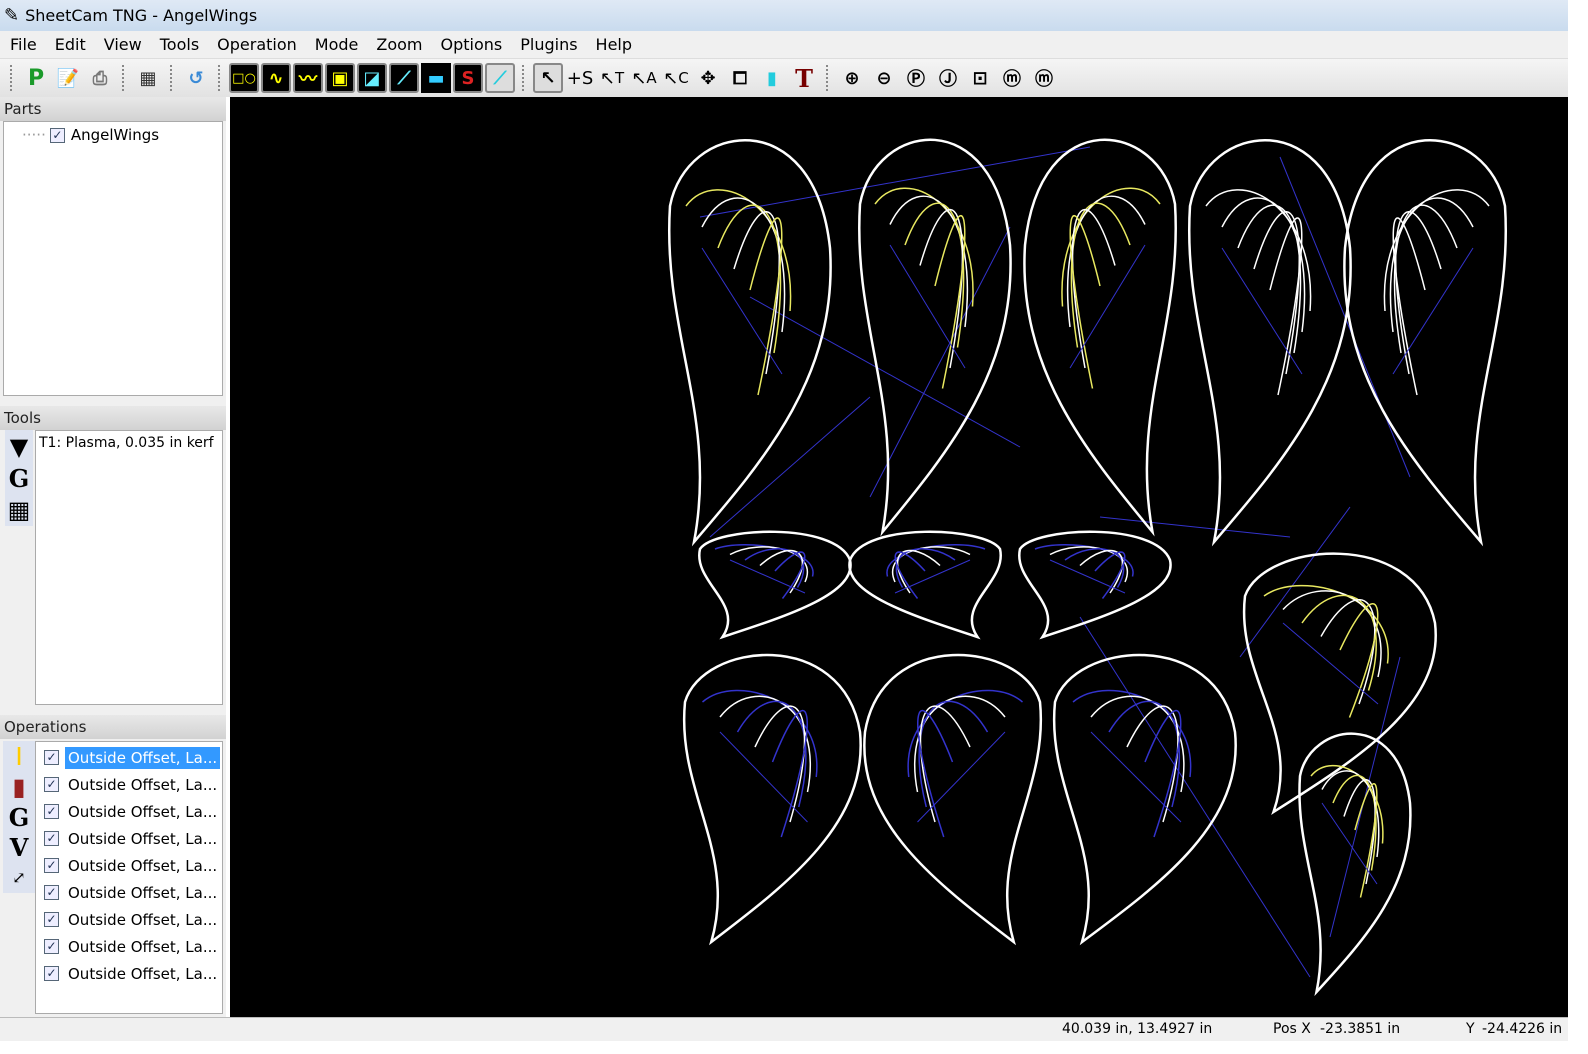 This screenshot has height=1054, width=1588. Describe the element at coordinates (337, 44) in the screenshot. I see `menu-mode: Mode` at that location.